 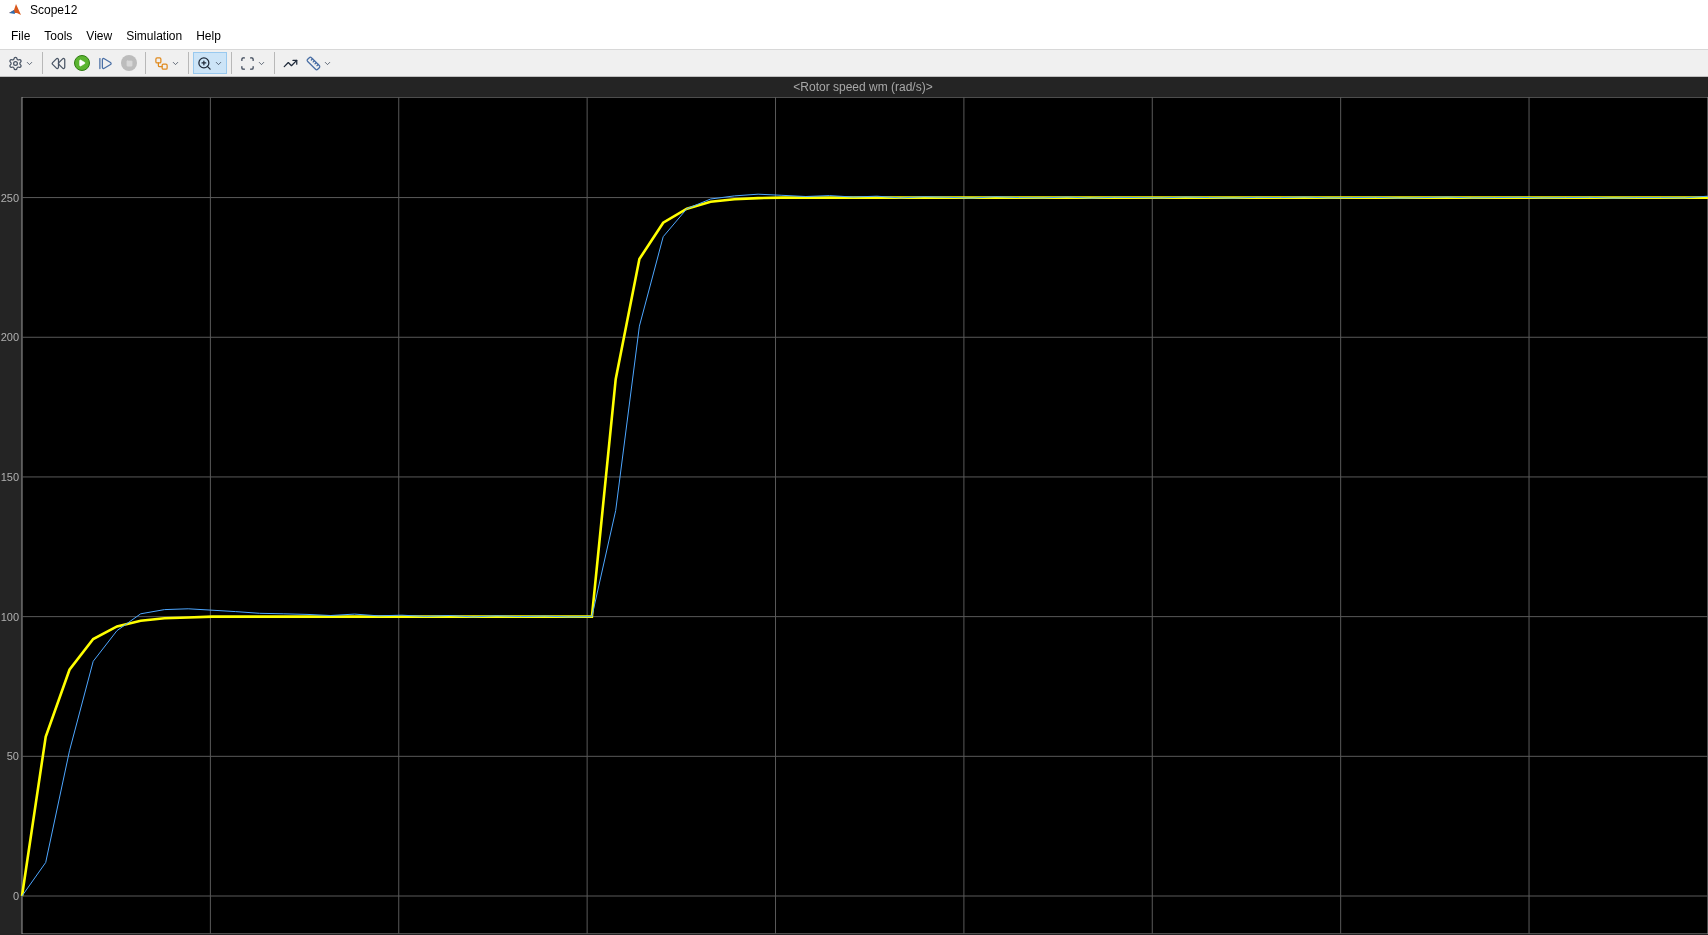 I want to click on block-diagram-icon, so click(x=161, y=63).